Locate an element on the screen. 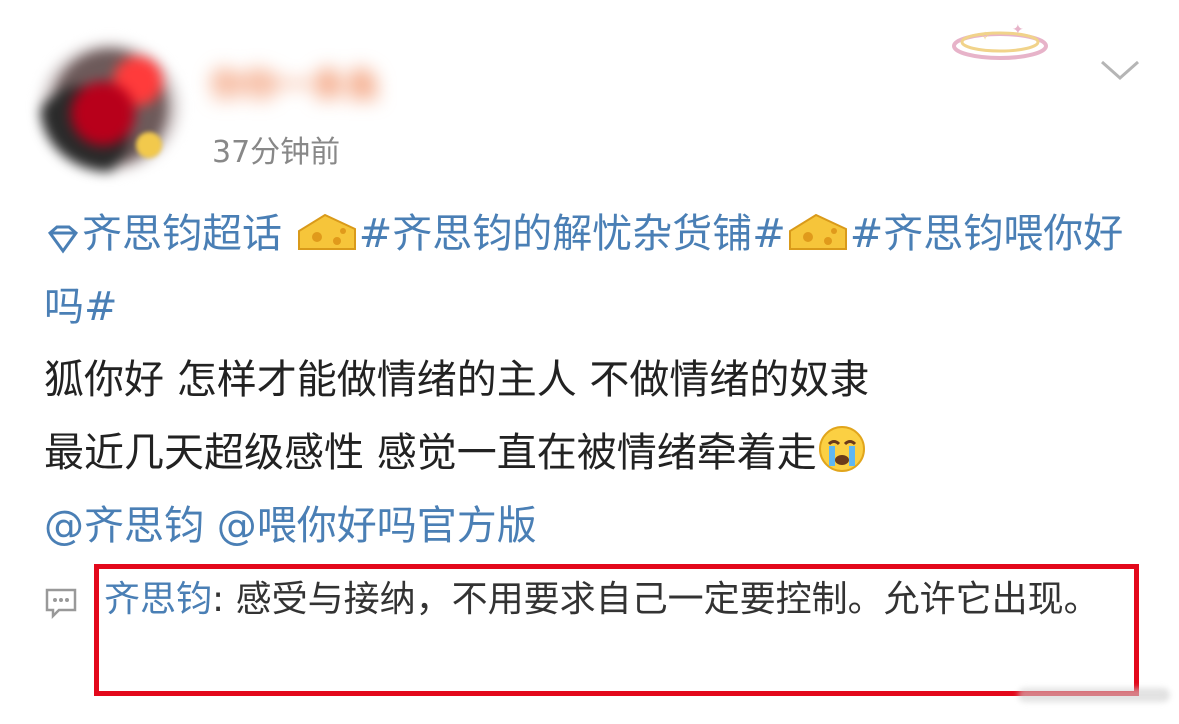 Image resolution: width=1179 pixels, height=724 pixels. supertopic-link: 齐思钧超话 is located at coordinates (163, 234).